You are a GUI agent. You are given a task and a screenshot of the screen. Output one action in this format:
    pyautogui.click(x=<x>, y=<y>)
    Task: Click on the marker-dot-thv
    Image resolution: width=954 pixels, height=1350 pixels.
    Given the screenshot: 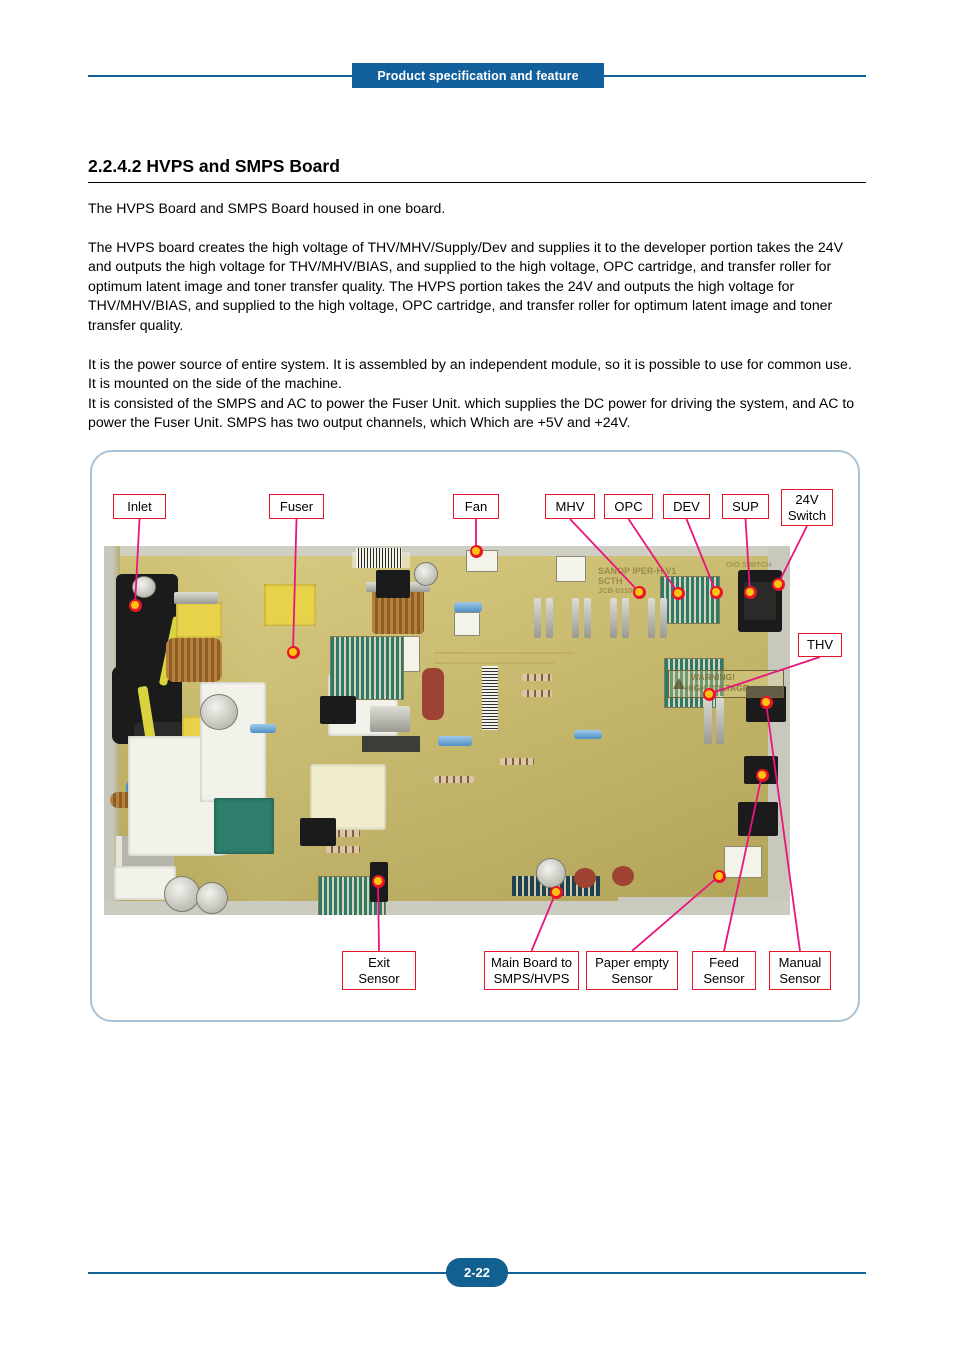 What is the action you would take?
    pyautogui.click(x=709, y=694)
    